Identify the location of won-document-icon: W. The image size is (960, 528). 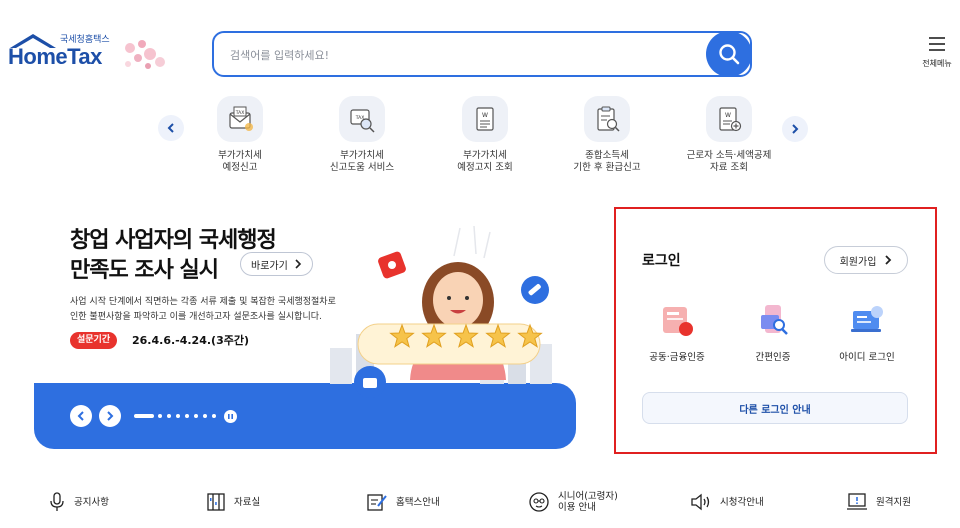
(485, 119).